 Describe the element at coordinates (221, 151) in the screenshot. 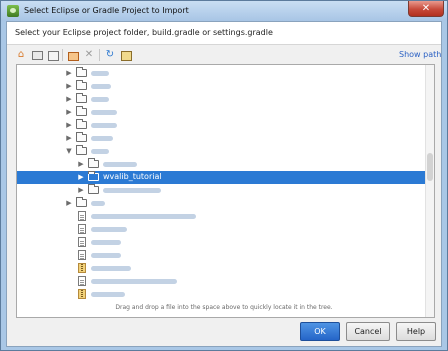

I see `tree-row-expanded: ▼` at that location.